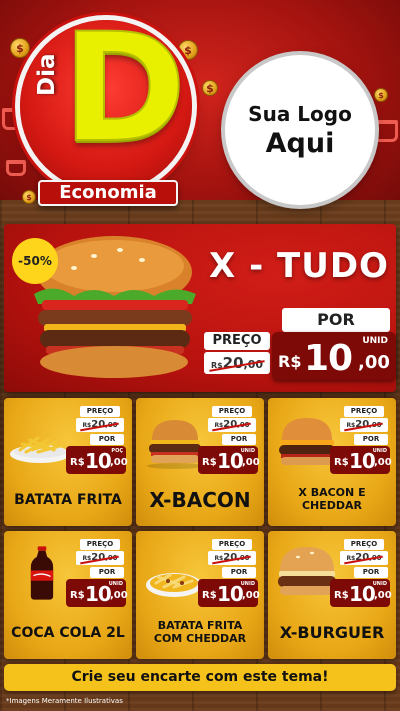 This screenshot has height=711, width=400. Describe the element at coordinates (237, 363) in the screenshot. I see `hero-old-price: R$20,00` at that location.